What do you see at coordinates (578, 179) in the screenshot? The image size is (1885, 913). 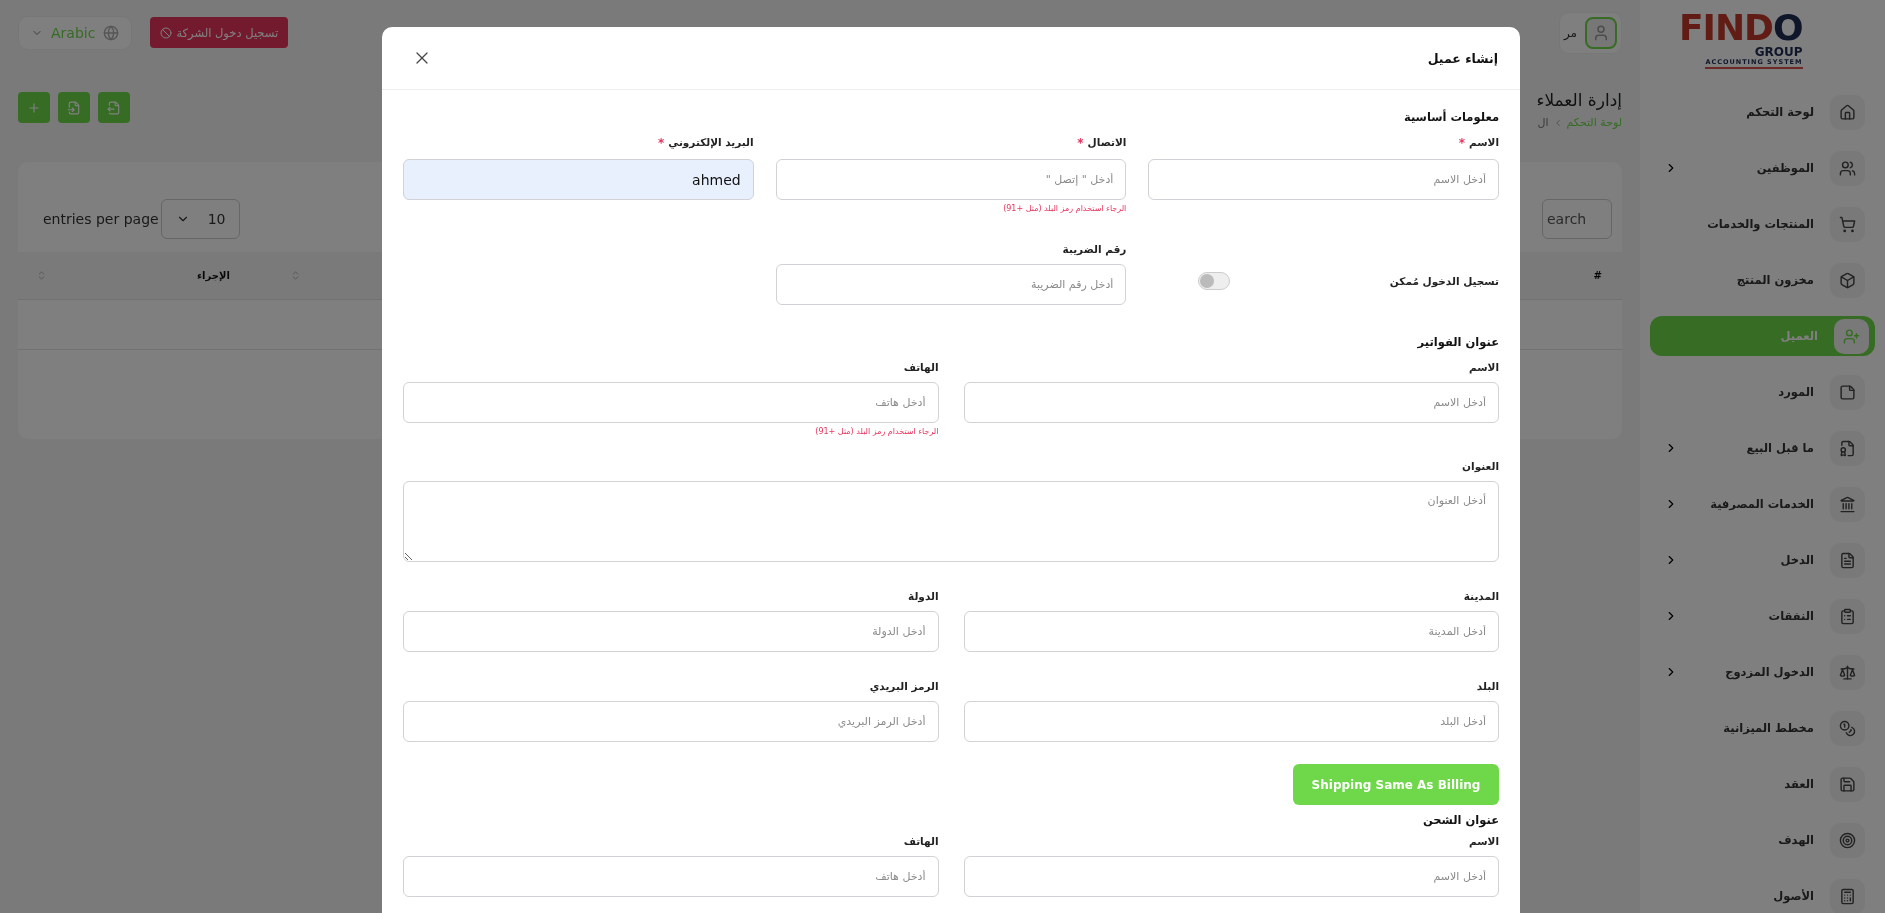 I see `input-field: ahmed` at bounding box center [578, 179].